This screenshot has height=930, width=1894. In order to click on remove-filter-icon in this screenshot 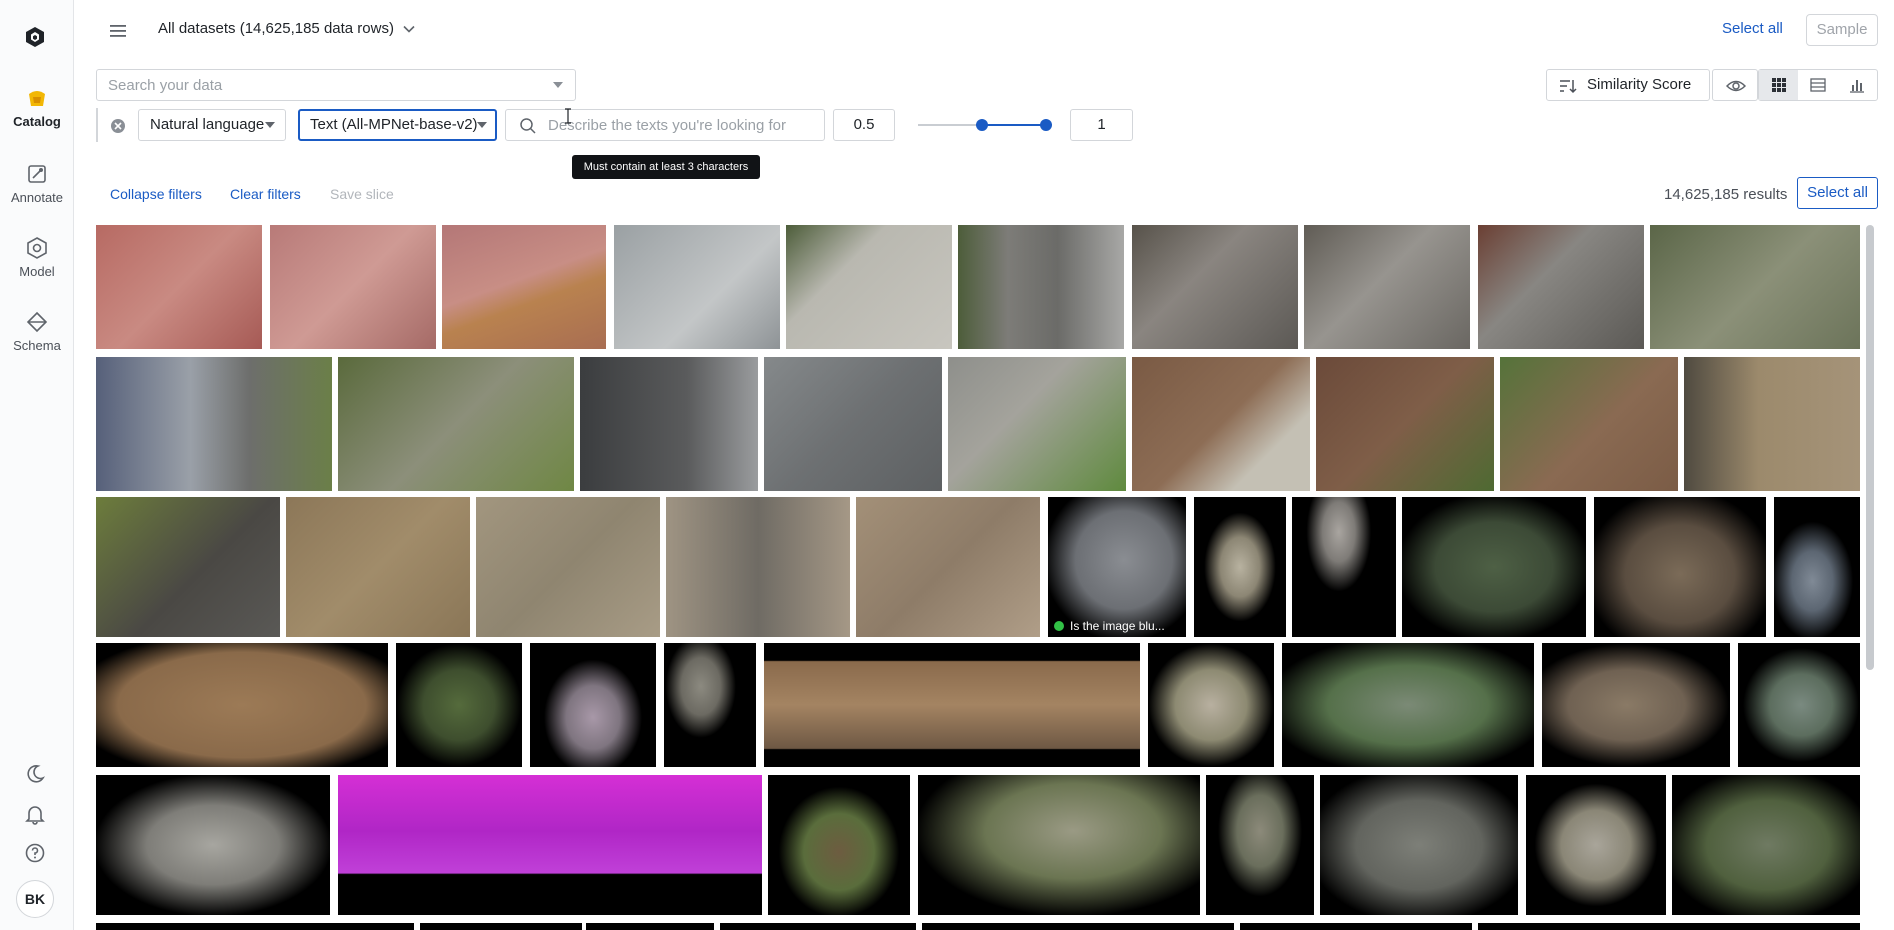, I will do `click(118, 126)`.